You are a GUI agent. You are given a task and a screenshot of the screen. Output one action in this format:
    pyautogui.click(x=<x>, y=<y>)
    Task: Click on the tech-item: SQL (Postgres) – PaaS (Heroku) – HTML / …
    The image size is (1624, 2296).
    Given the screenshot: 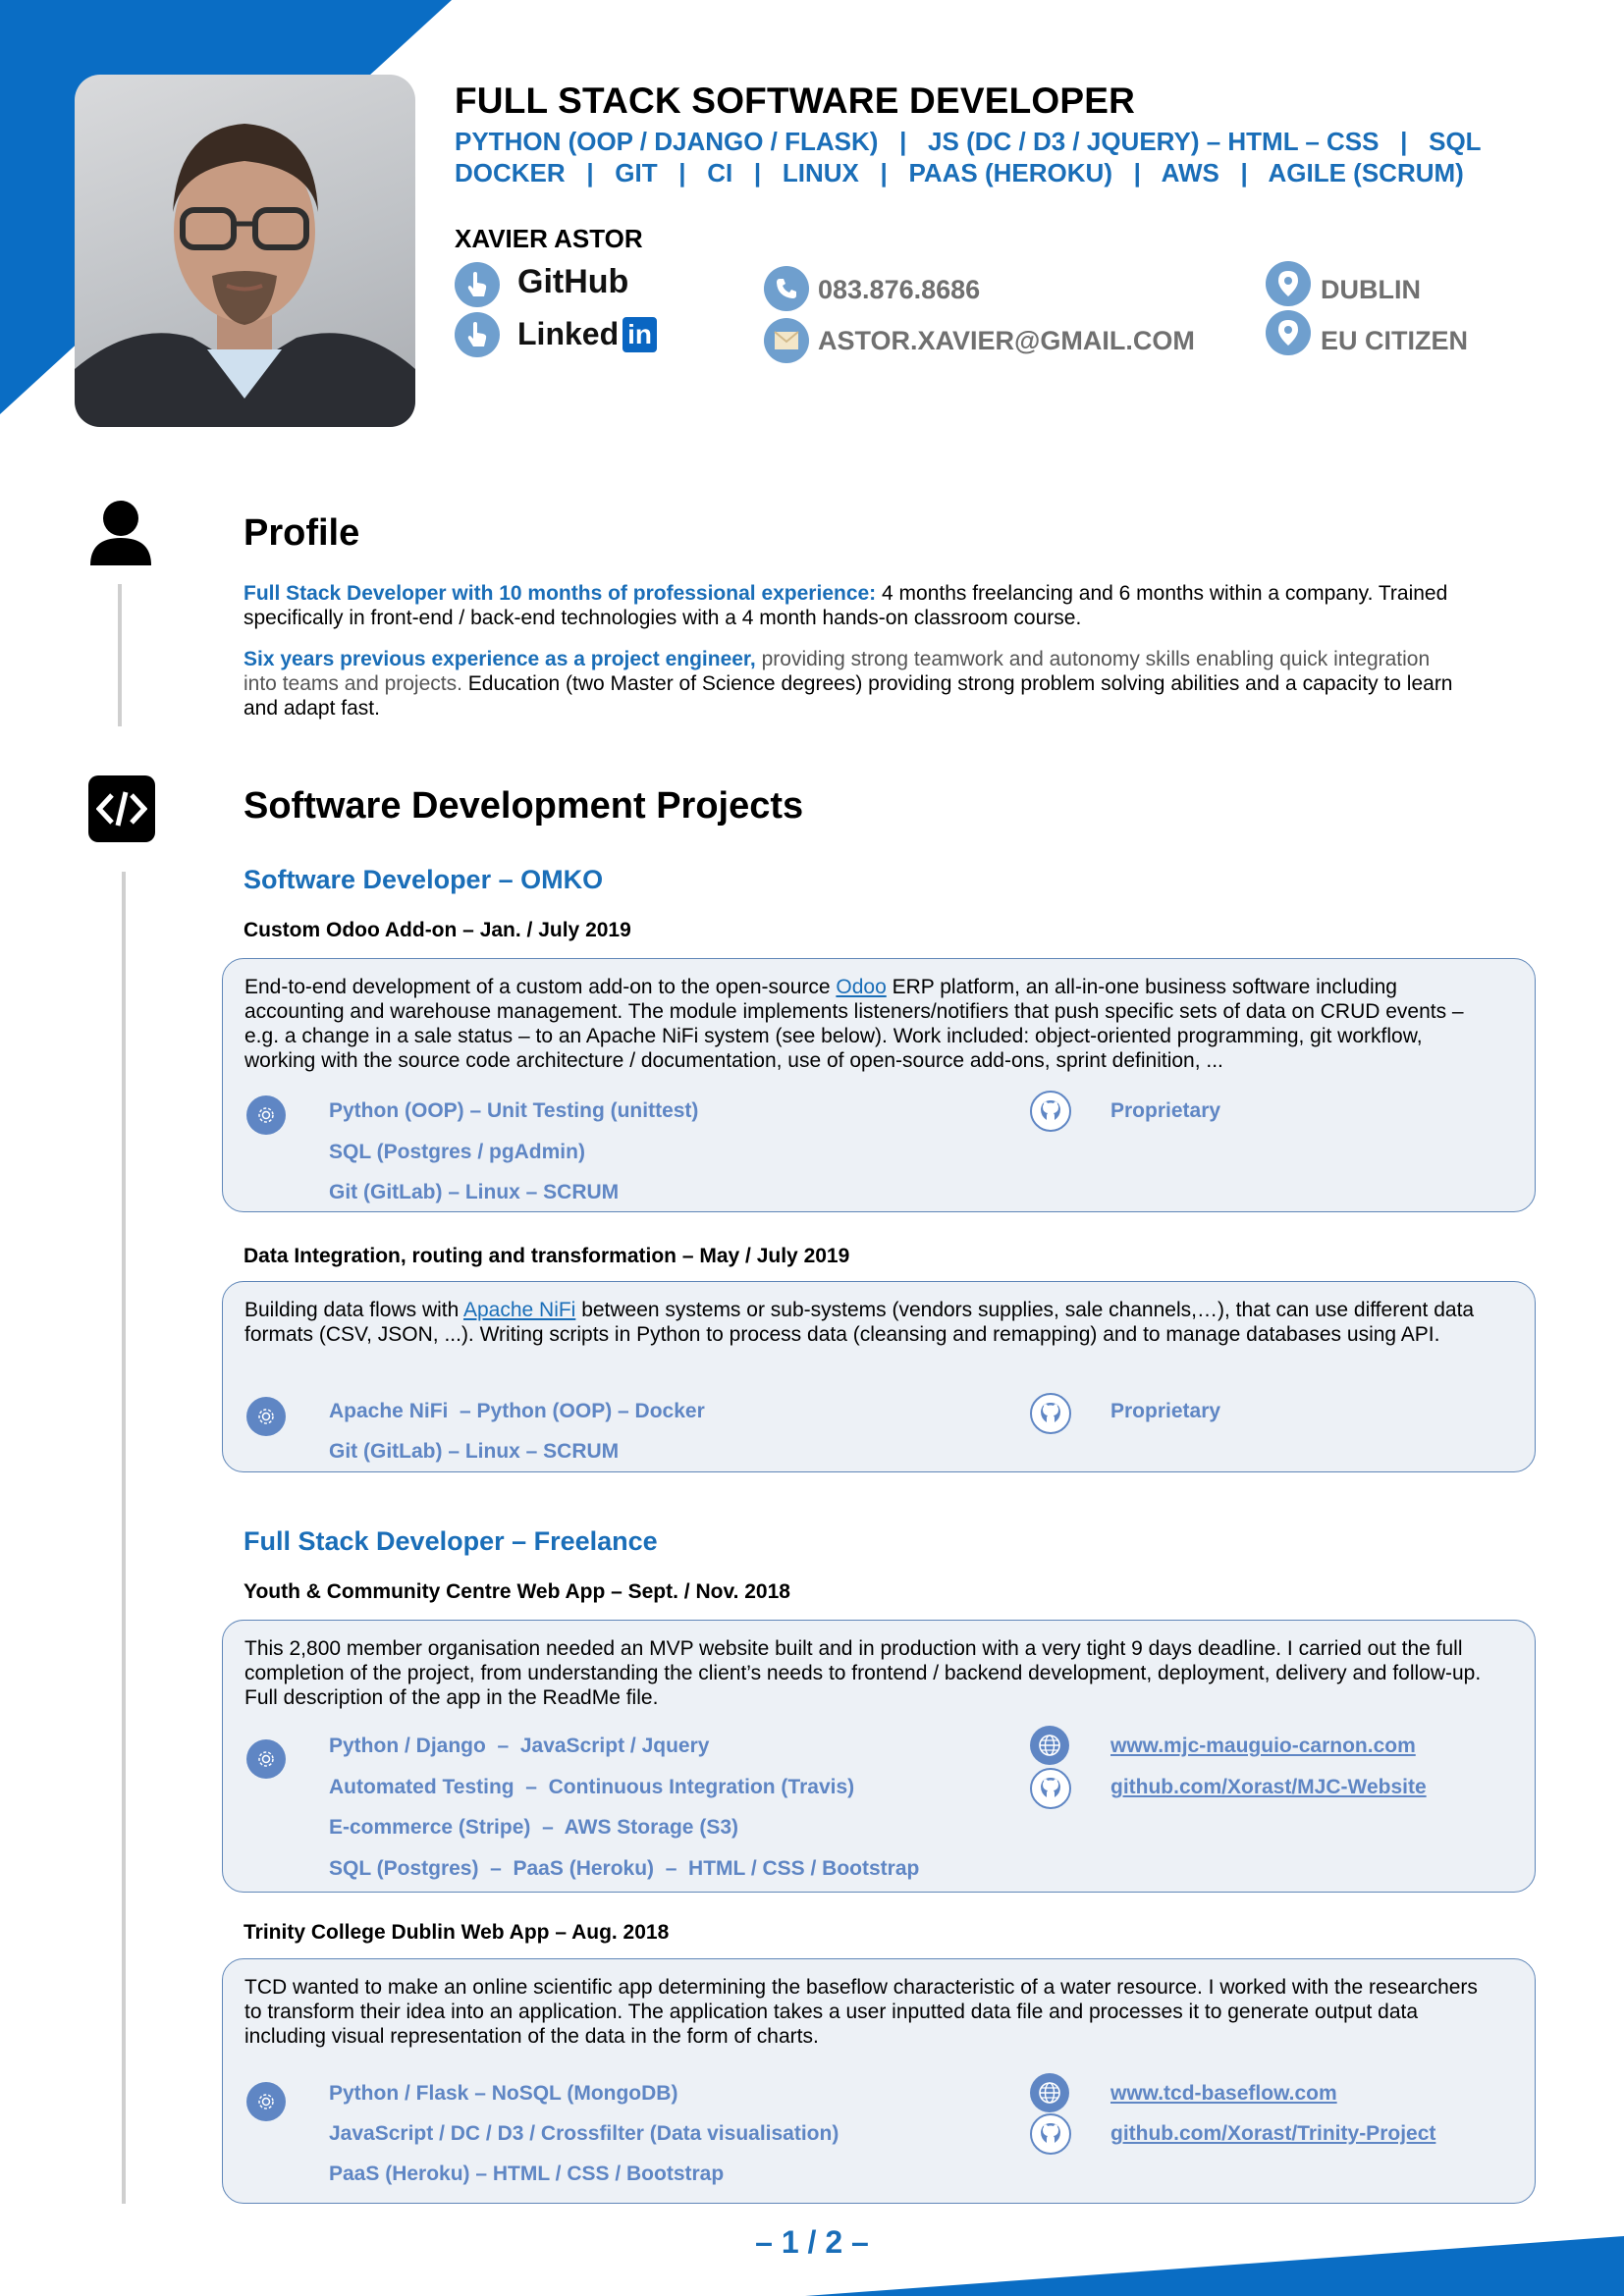 What is the action you would take?
    pyautogui.click(x=624, y=1869)
    